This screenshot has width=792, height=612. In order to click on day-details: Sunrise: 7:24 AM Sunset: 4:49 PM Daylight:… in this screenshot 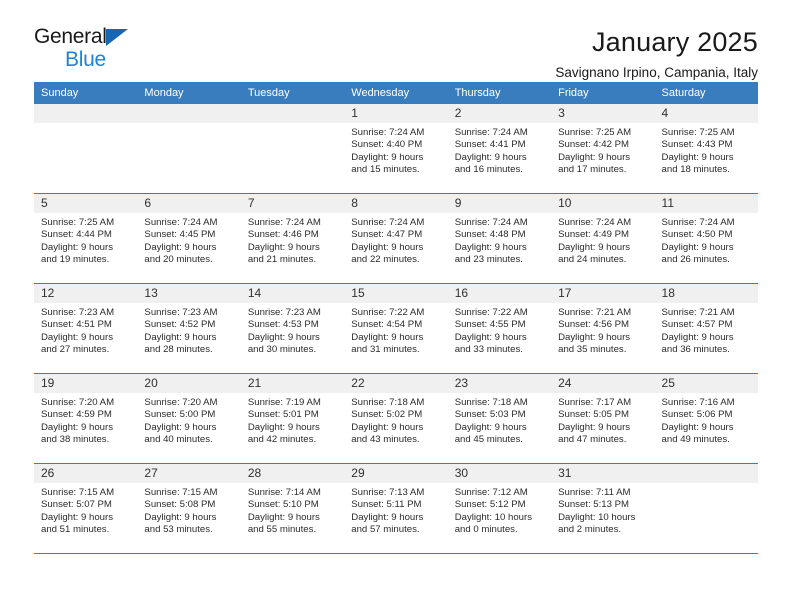, I will do `click(602, 240)`.